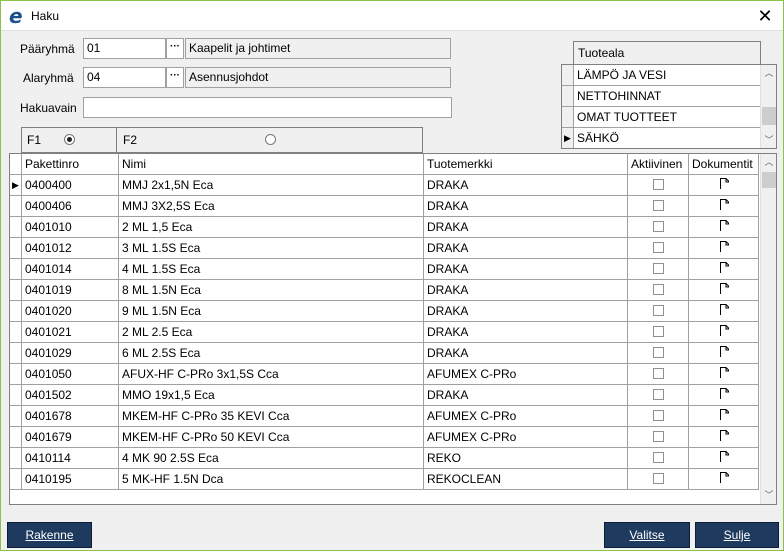  Describe the element at coordinates (70, 395) in the screenshot. I see `cell-pakettinro: 0401502` at that location.